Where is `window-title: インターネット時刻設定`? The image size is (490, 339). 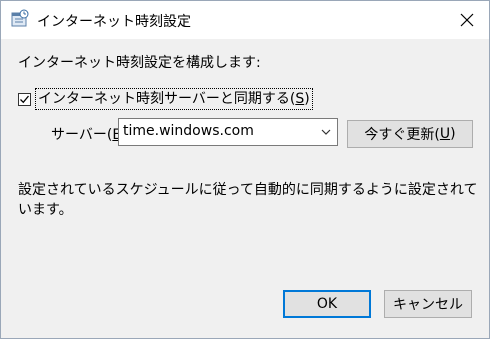
window-title: インターネット時刻設定 is located at coordinates (114, 22).